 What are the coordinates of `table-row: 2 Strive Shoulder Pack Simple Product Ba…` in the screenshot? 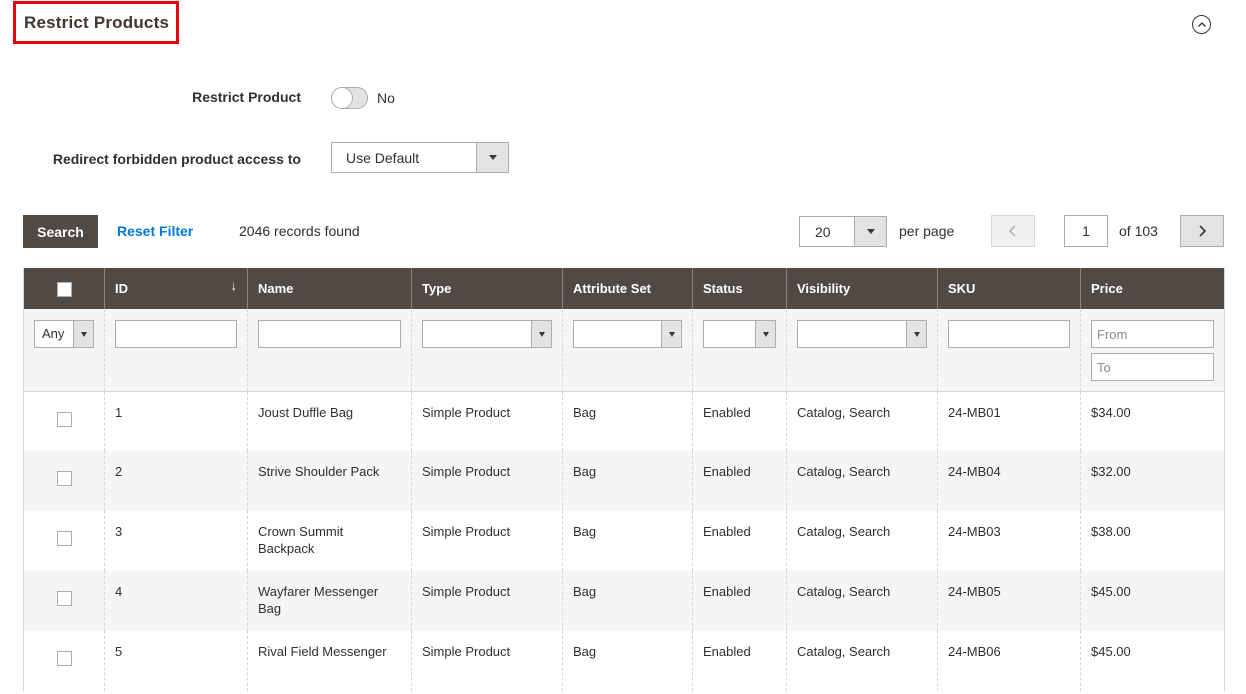 It's located at (624, 481).